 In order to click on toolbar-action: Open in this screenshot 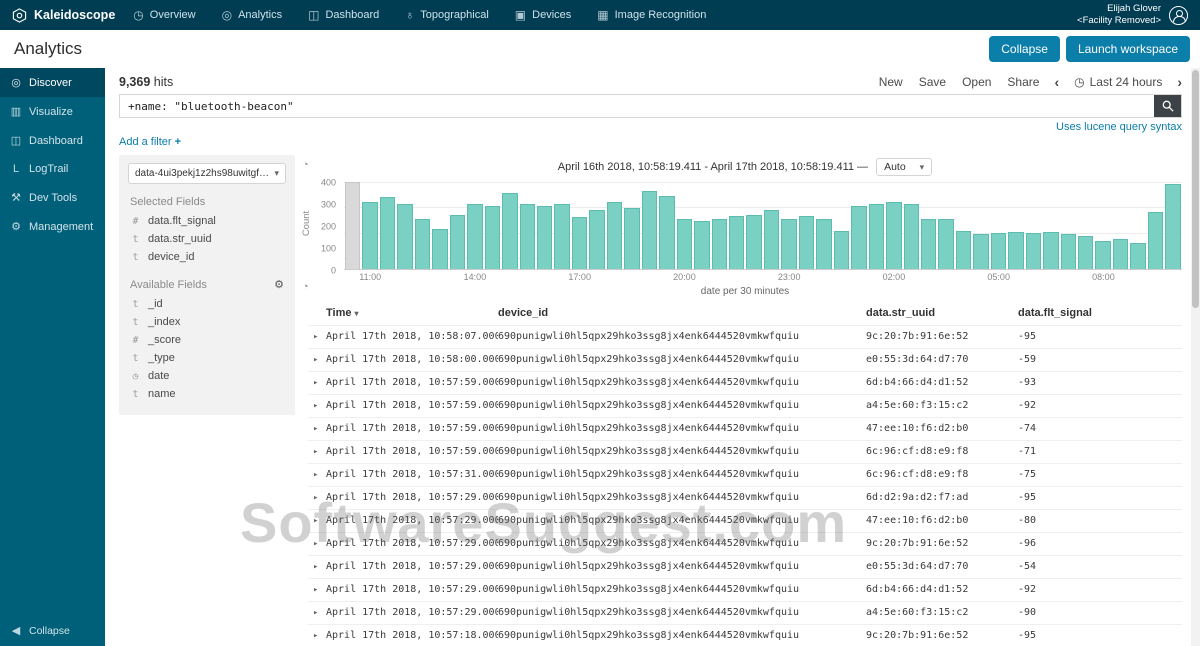, I will do `click(976, 82)`.